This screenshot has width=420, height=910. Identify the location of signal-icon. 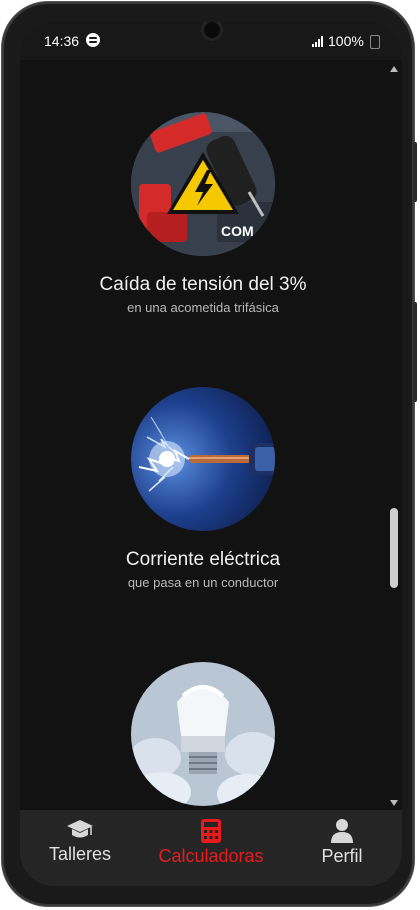
(319, 41).